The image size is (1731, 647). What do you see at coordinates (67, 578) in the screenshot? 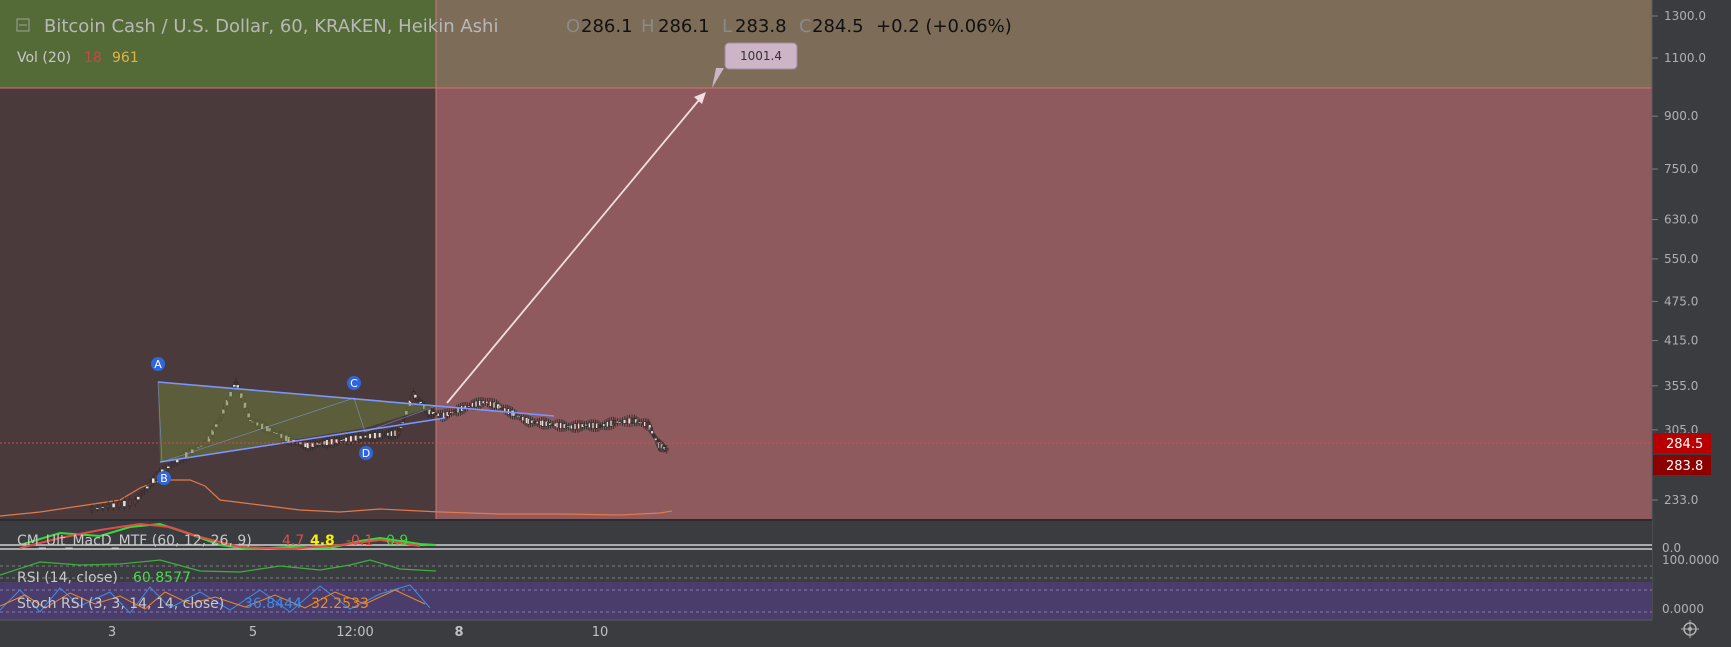
I see `svg-text: RSI (14, close)` at bounding box center [67, 578].